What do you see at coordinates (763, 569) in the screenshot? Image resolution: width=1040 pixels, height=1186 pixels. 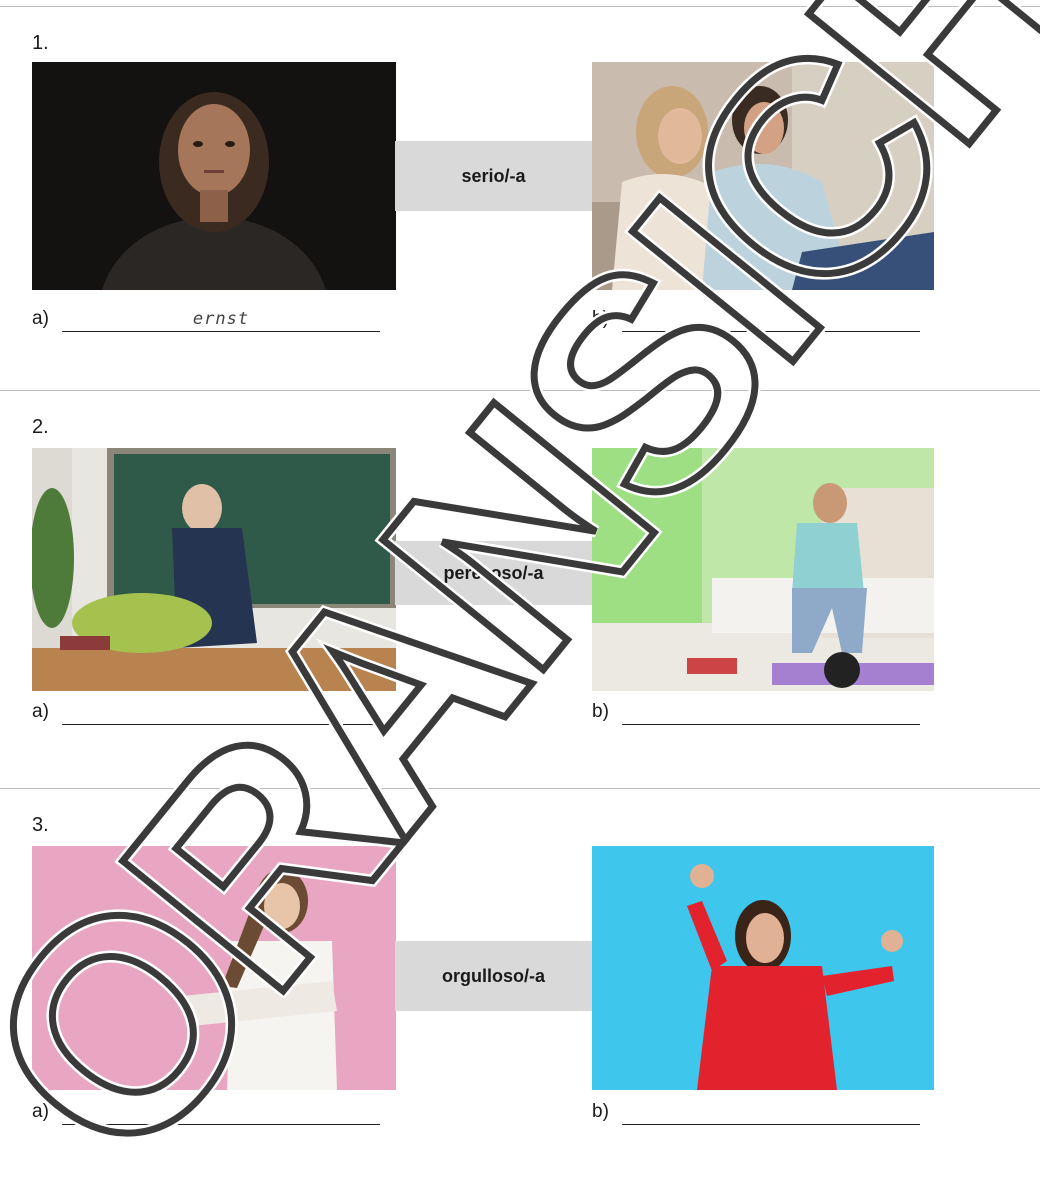 I see `photo-lazy-man` at bounding box center [763, 569].